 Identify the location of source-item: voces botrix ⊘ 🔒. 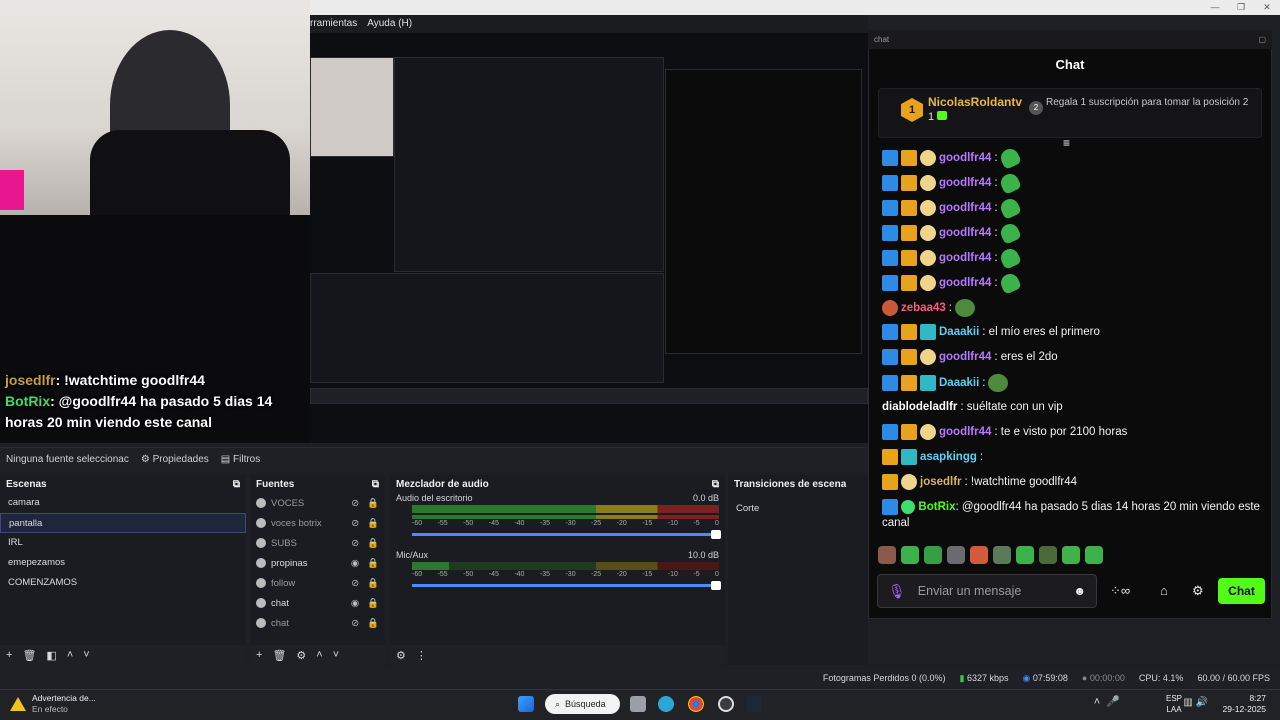
(317, 523).